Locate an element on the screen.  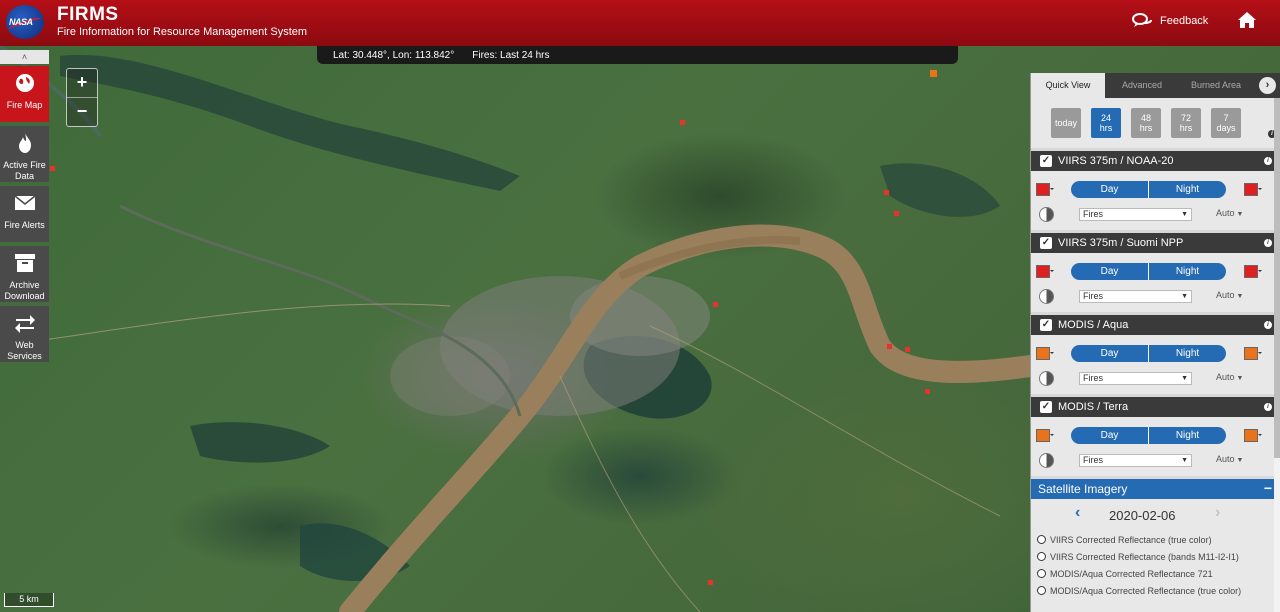
time-7days-button: 7 days is located at coordinates (1226, 123).